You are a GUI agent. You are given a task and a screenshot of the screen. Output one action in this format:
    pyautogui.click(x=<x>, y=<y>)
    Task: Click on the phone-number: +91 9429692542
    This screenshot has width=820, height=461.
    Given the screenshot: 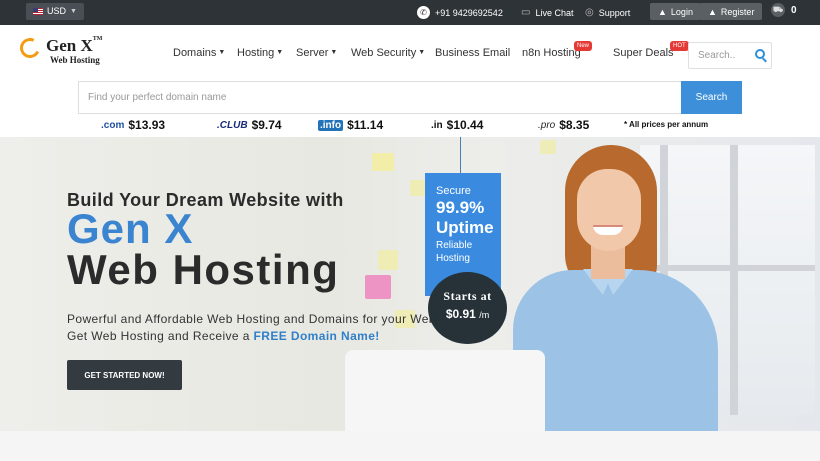 What is the action you would take?
    pyautogui.click(x=469, y=12)
    